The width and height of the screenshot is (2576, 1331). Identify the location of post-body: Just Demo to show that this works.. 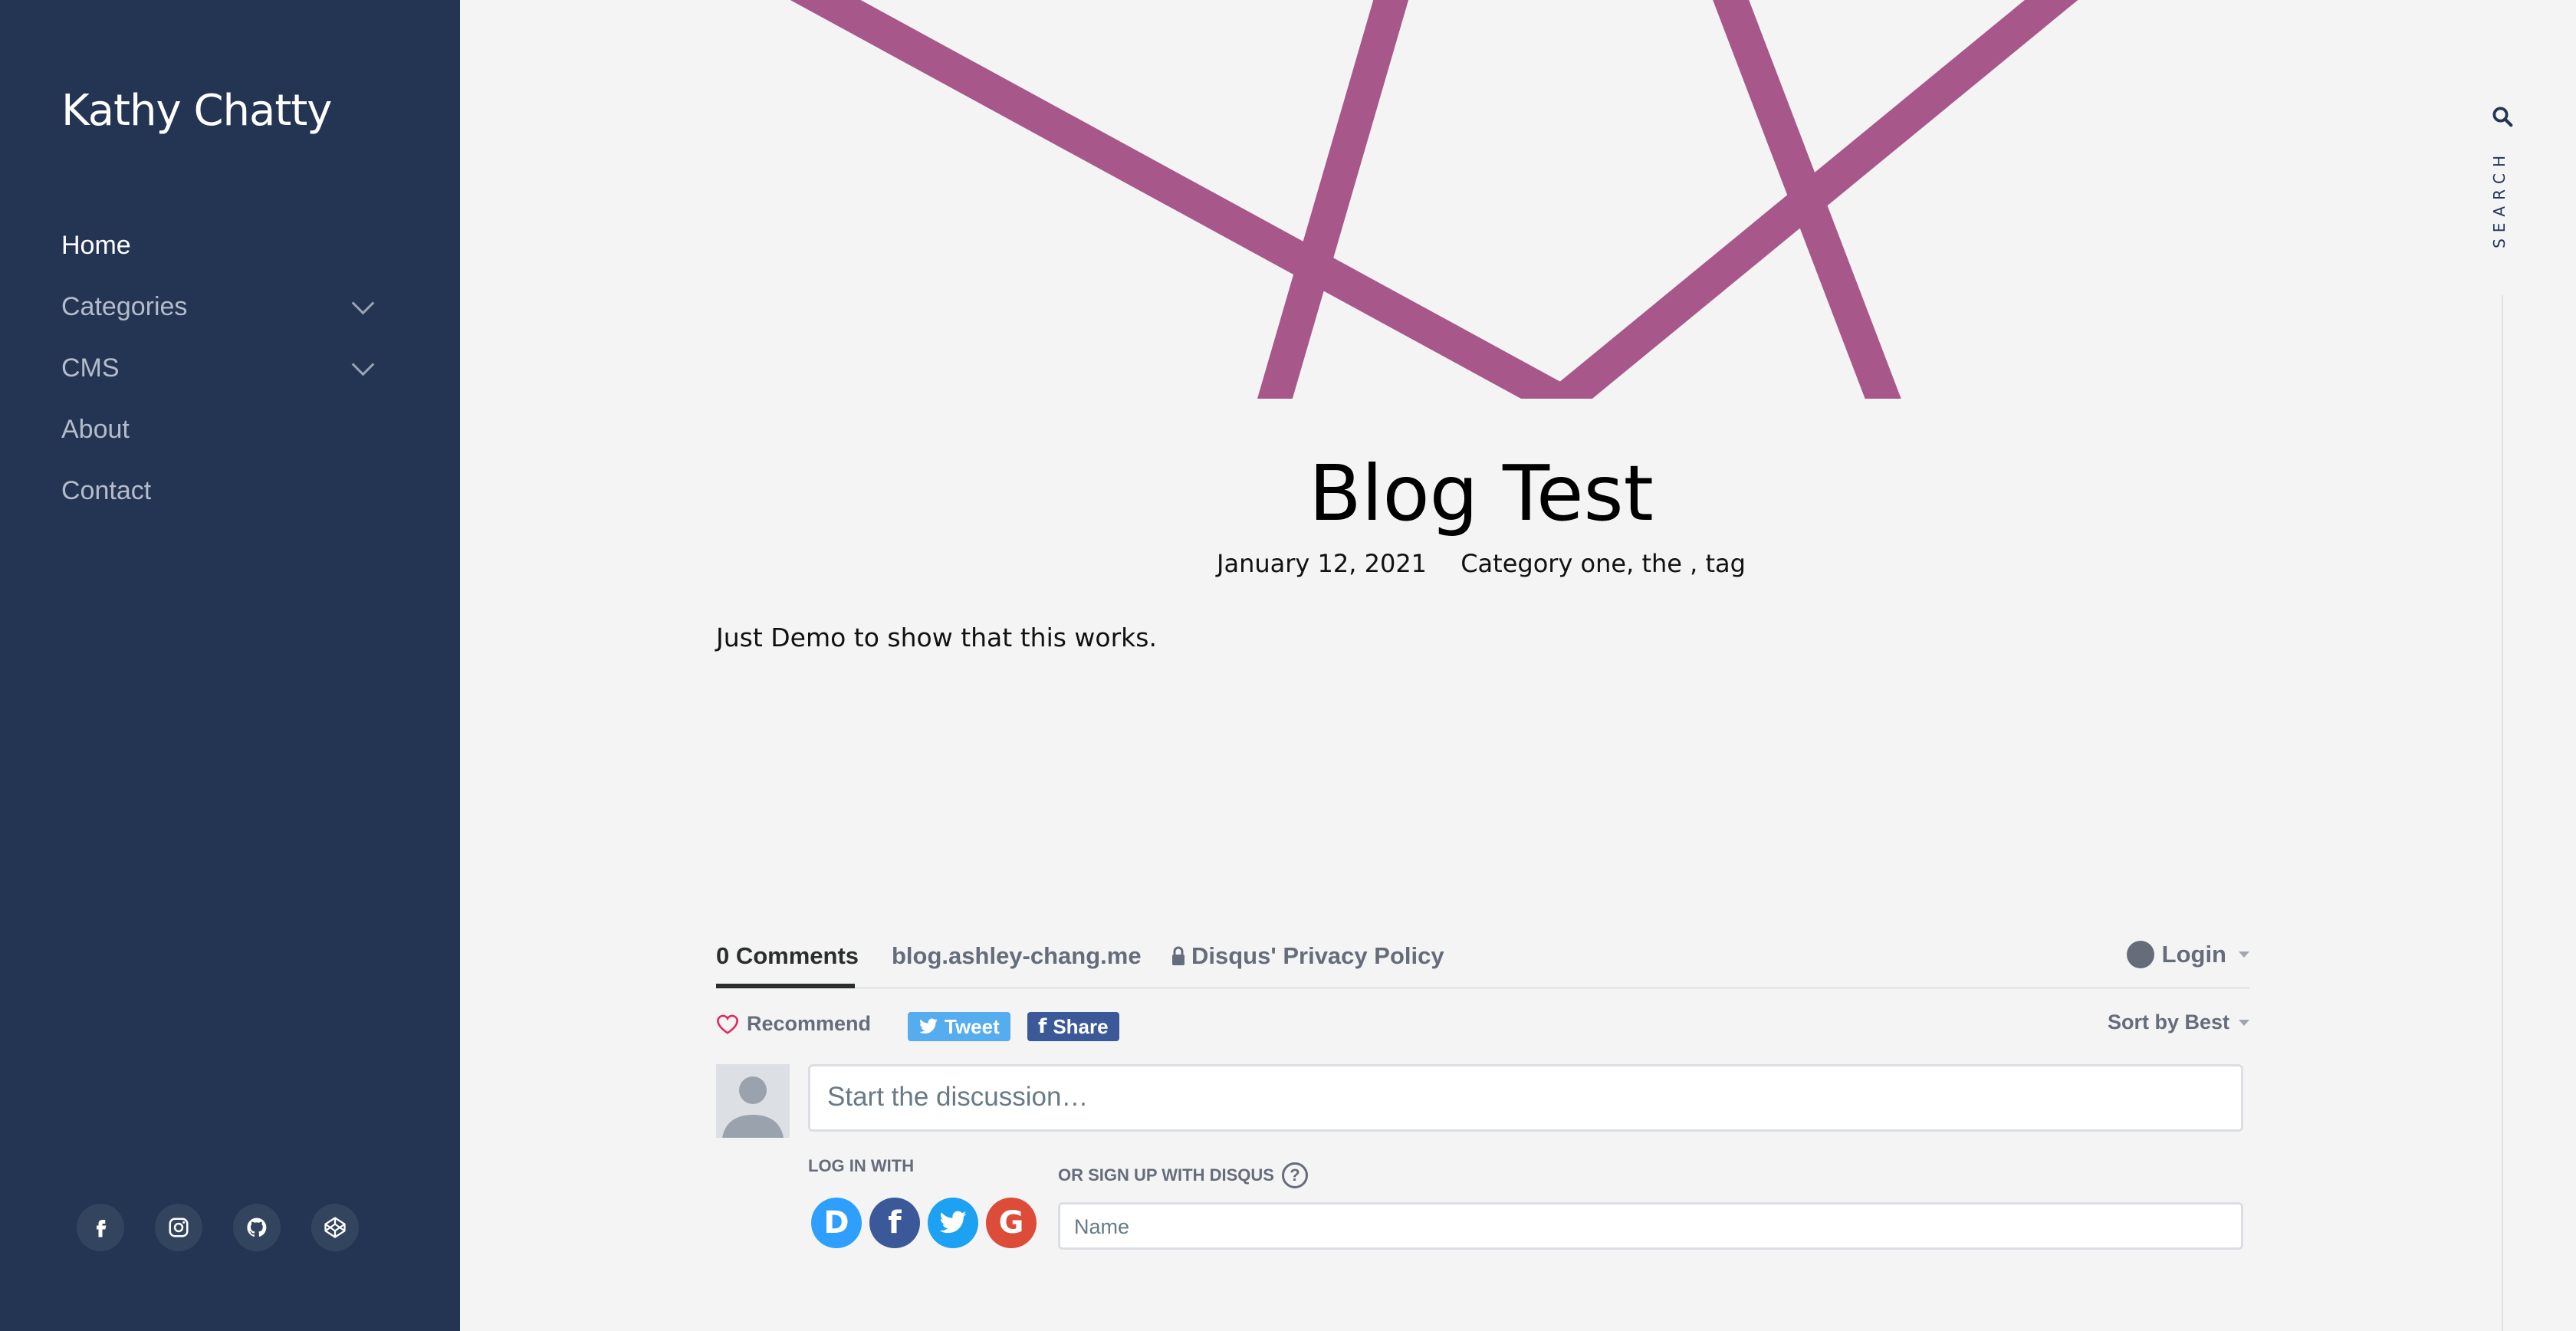
(936, 637).